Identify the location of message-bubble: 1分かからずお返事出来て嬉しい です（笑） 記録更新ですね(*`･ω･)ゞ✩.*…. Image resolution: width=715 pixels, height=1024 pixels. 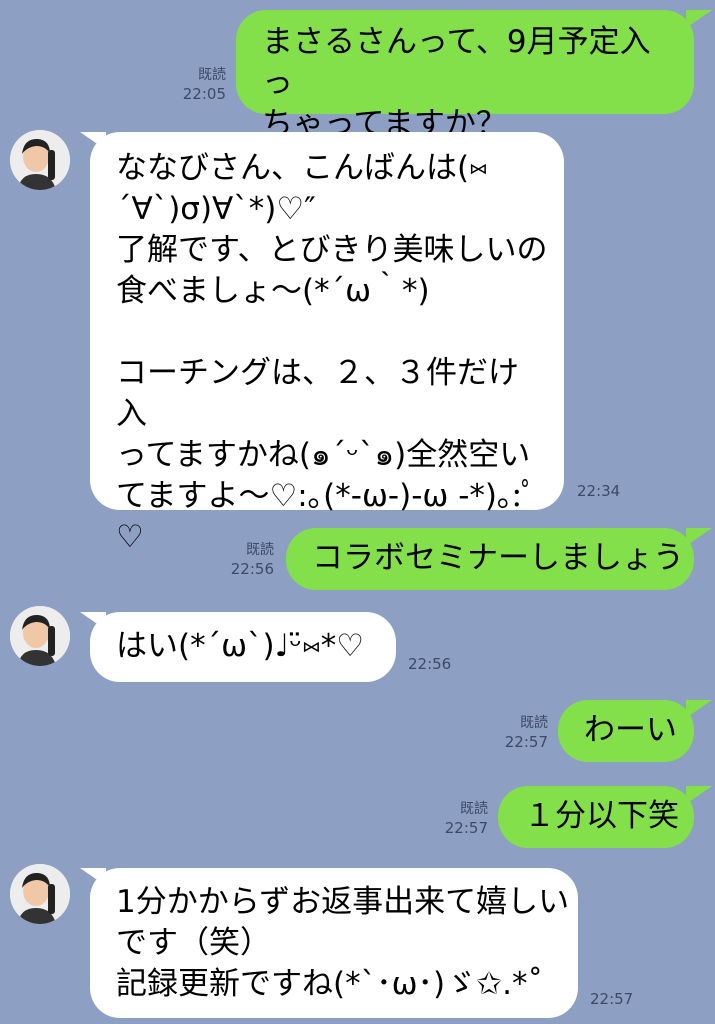
(334, 943).